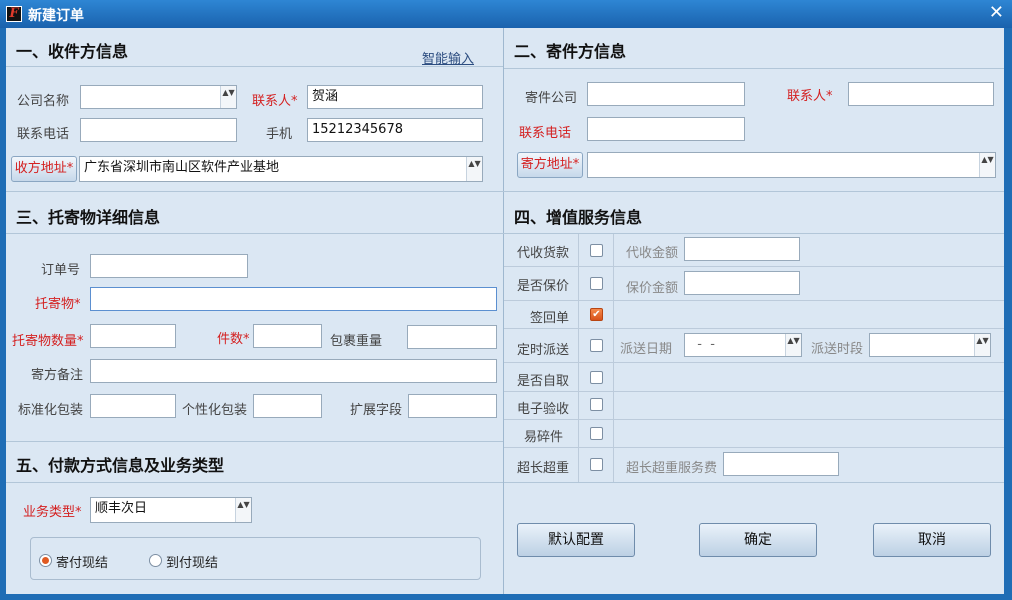 This screenshot has height=600, width=1012. What do you see at coordinates (921, 94) in the screenshot?
I see `sender-contact-input` at bounding box center [921, 94].